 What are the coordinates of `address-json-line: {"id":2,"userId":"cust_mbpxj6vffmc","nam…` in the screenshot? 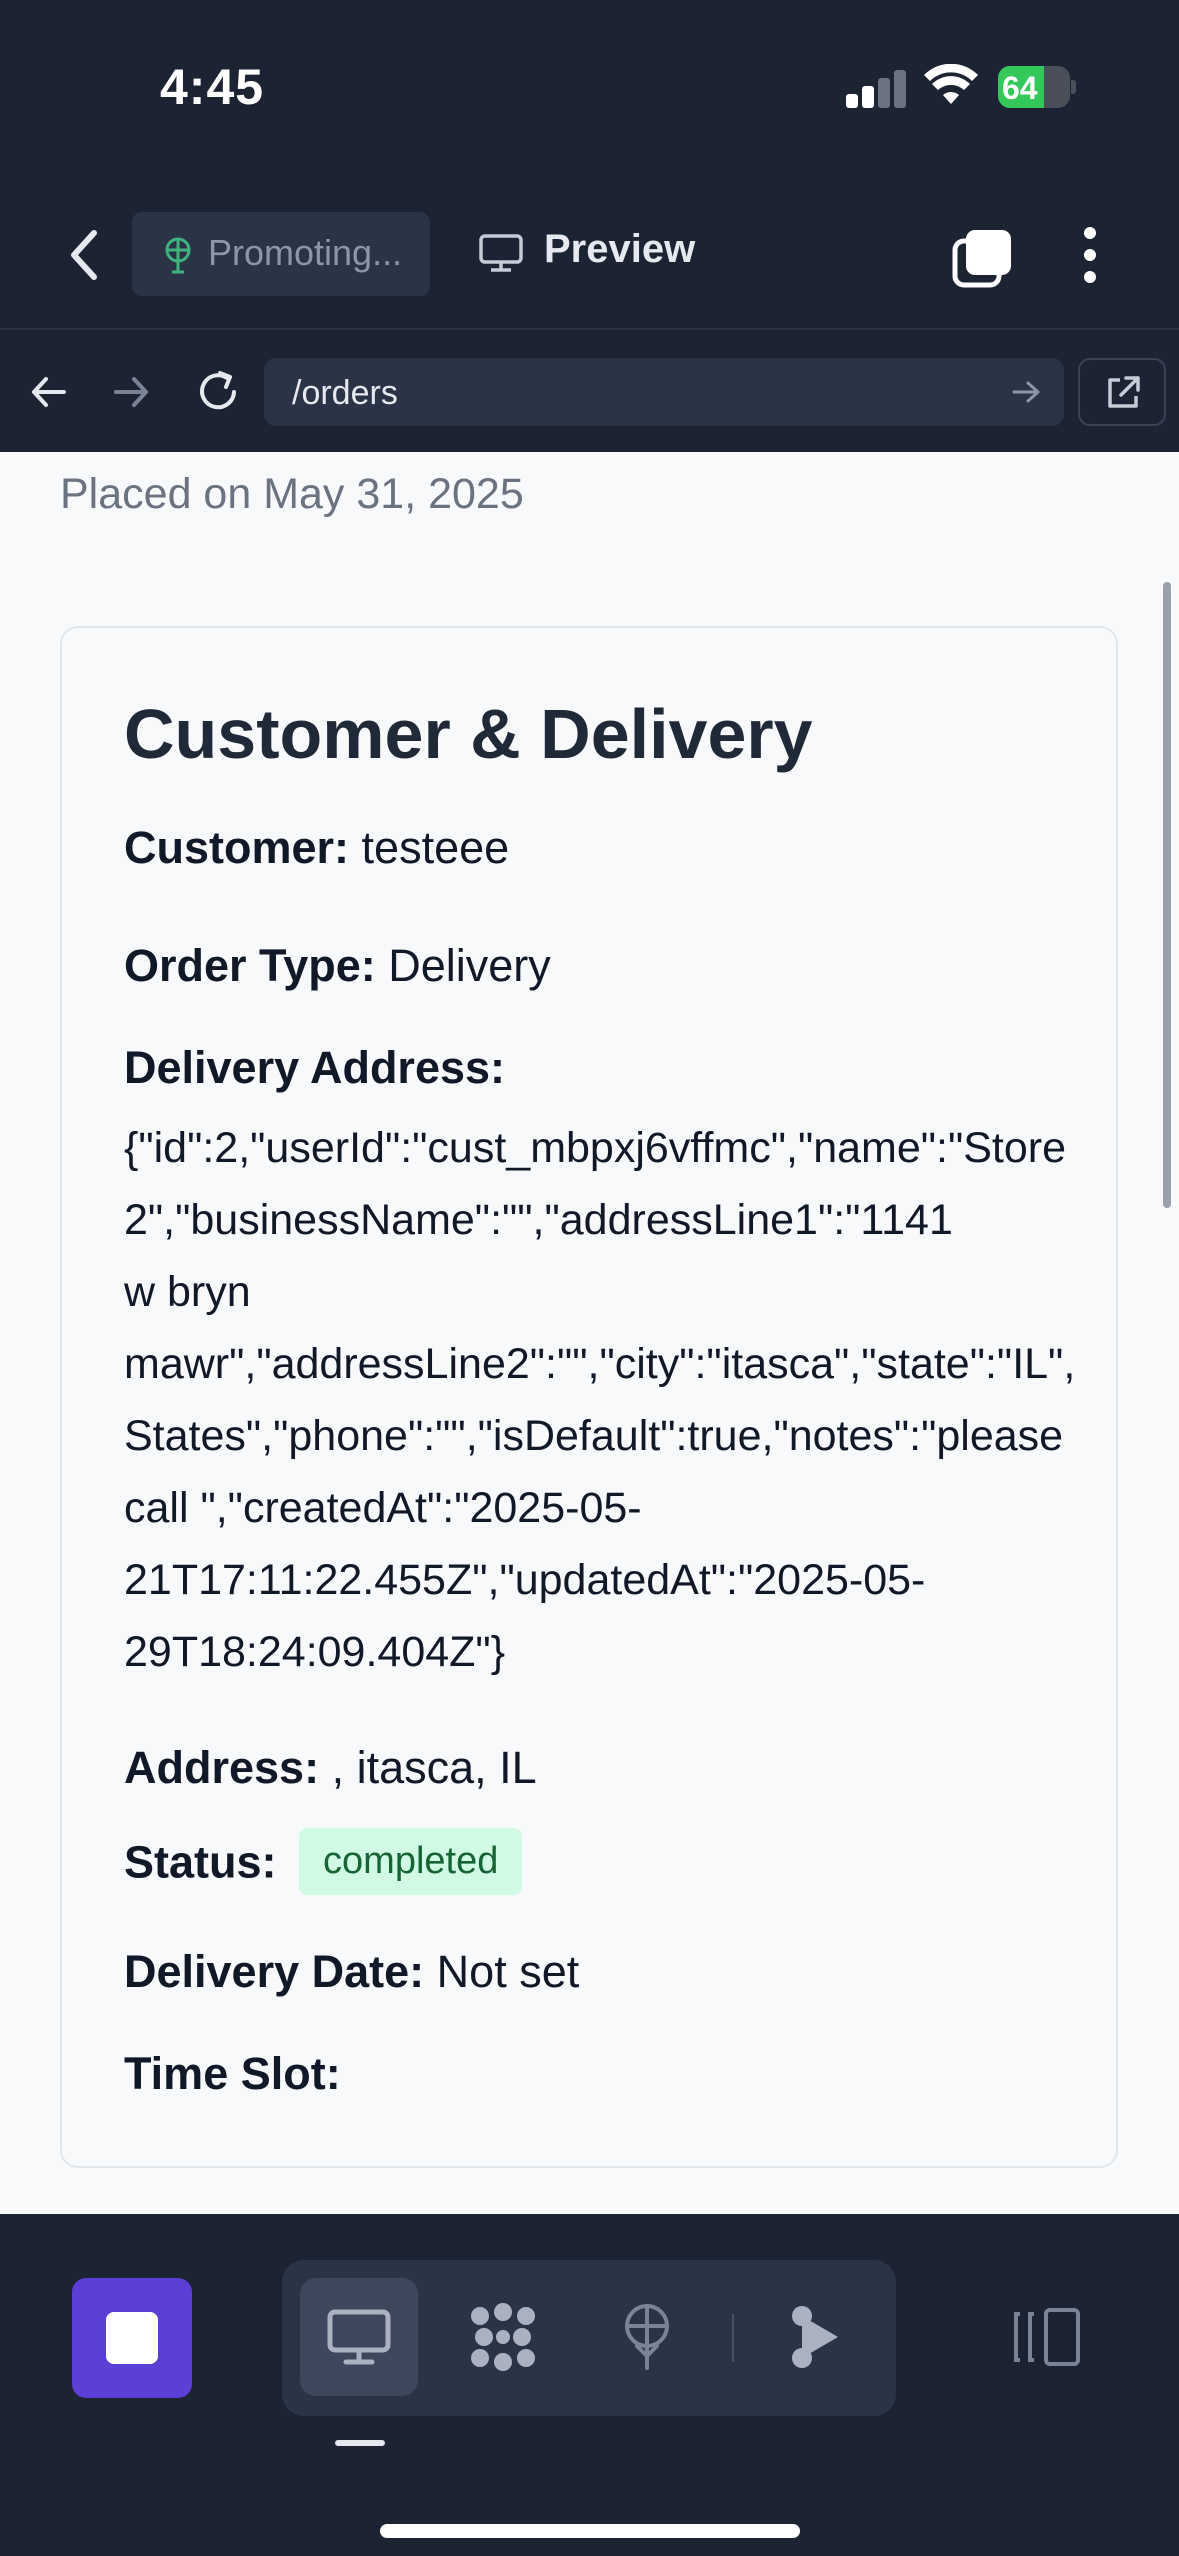 It's located at (595, 1148).